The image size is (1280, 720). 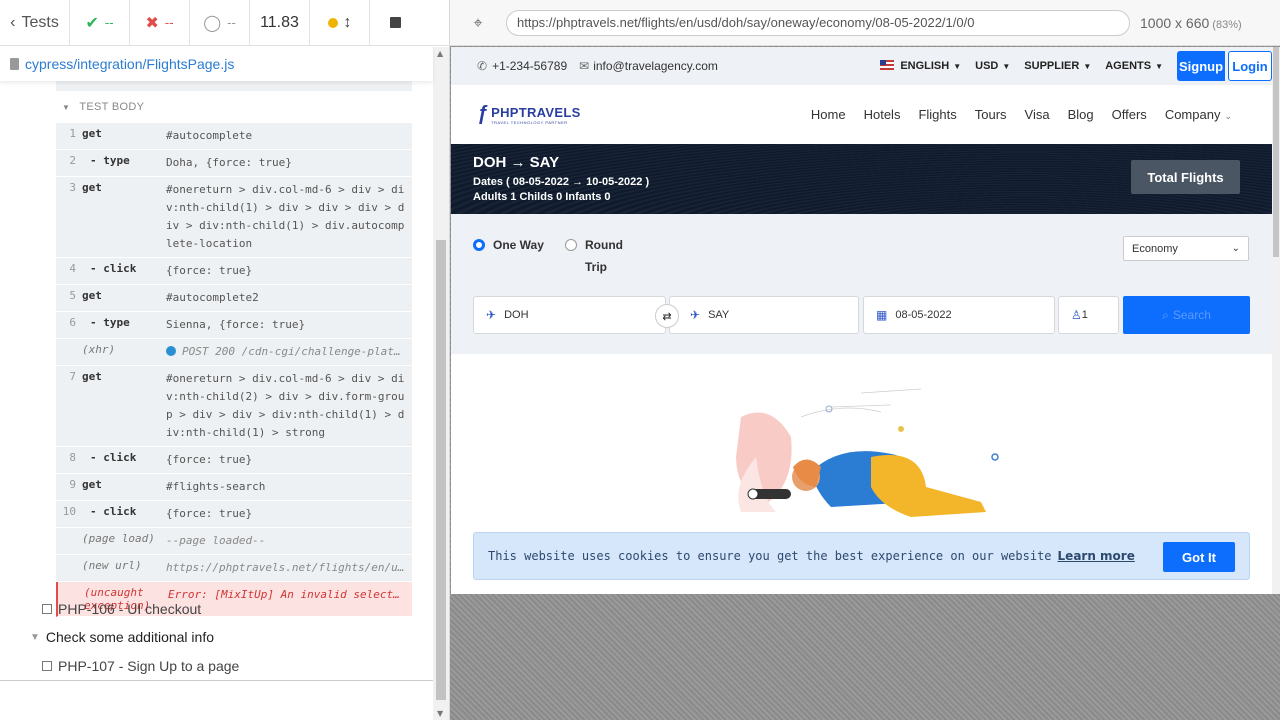 I want to click on nav-visa: Visa, so click(x=1037, y=114).